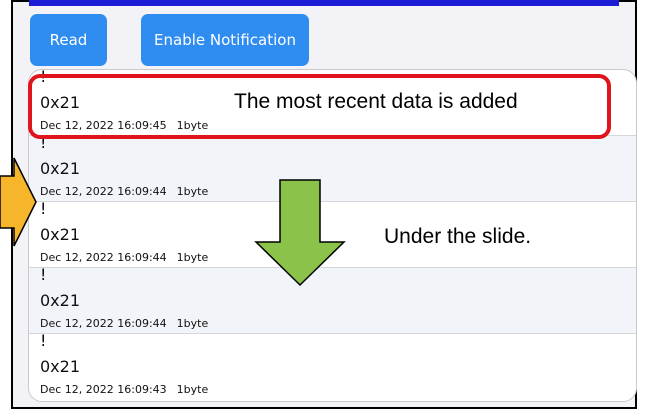 This screenshot has width=651, height=412. I want to click on arrow-right-icon, so click(18, 202).